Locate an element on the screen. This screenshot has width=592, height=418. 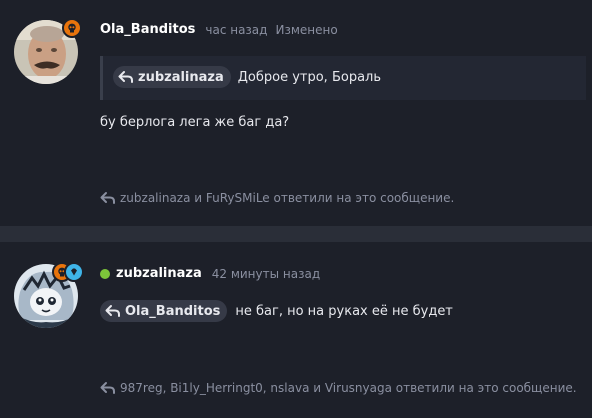
online-status-icon is located at coordinates (105, 273).